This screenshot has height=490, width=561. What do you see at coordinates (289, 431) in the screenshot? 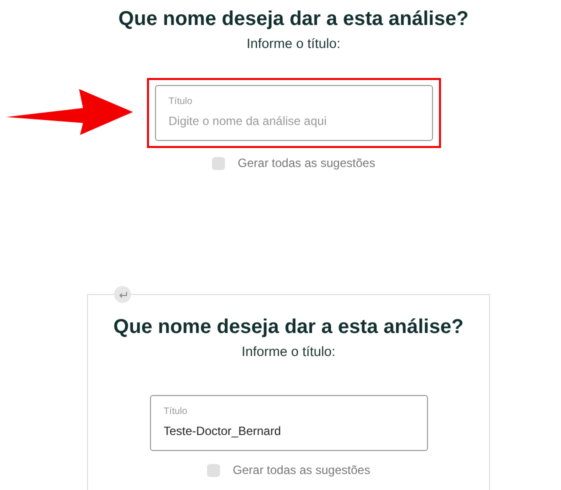
I see `text-input: Teste-Doctor_Bernard` at bounding box center [289, 431].